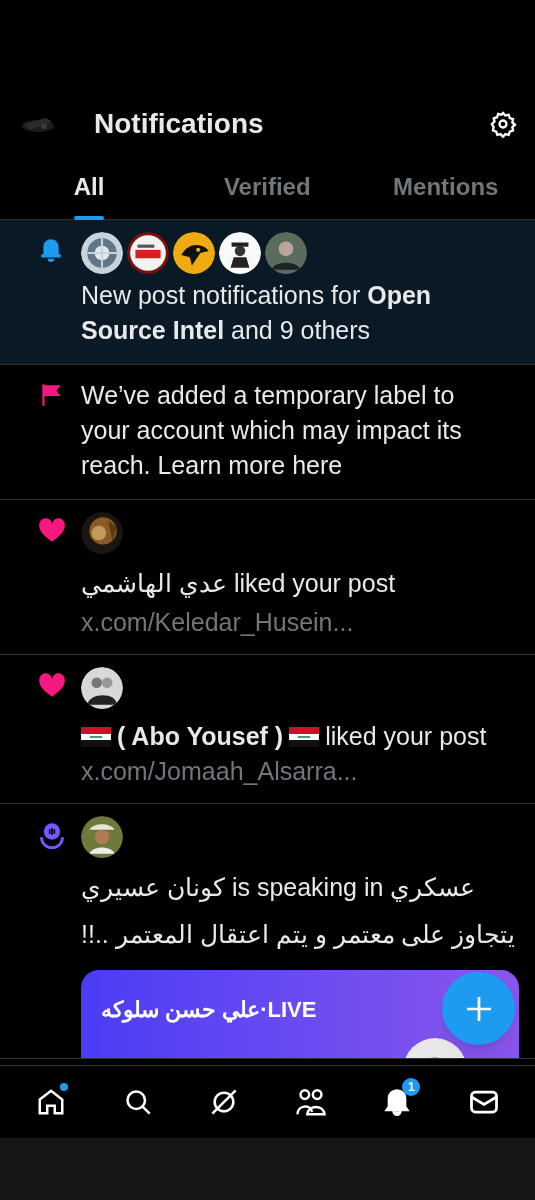  What do you see at coordinates (445, 187) in the screenshot?
I see `tab: Mentions` at bounding box center [445, 187].